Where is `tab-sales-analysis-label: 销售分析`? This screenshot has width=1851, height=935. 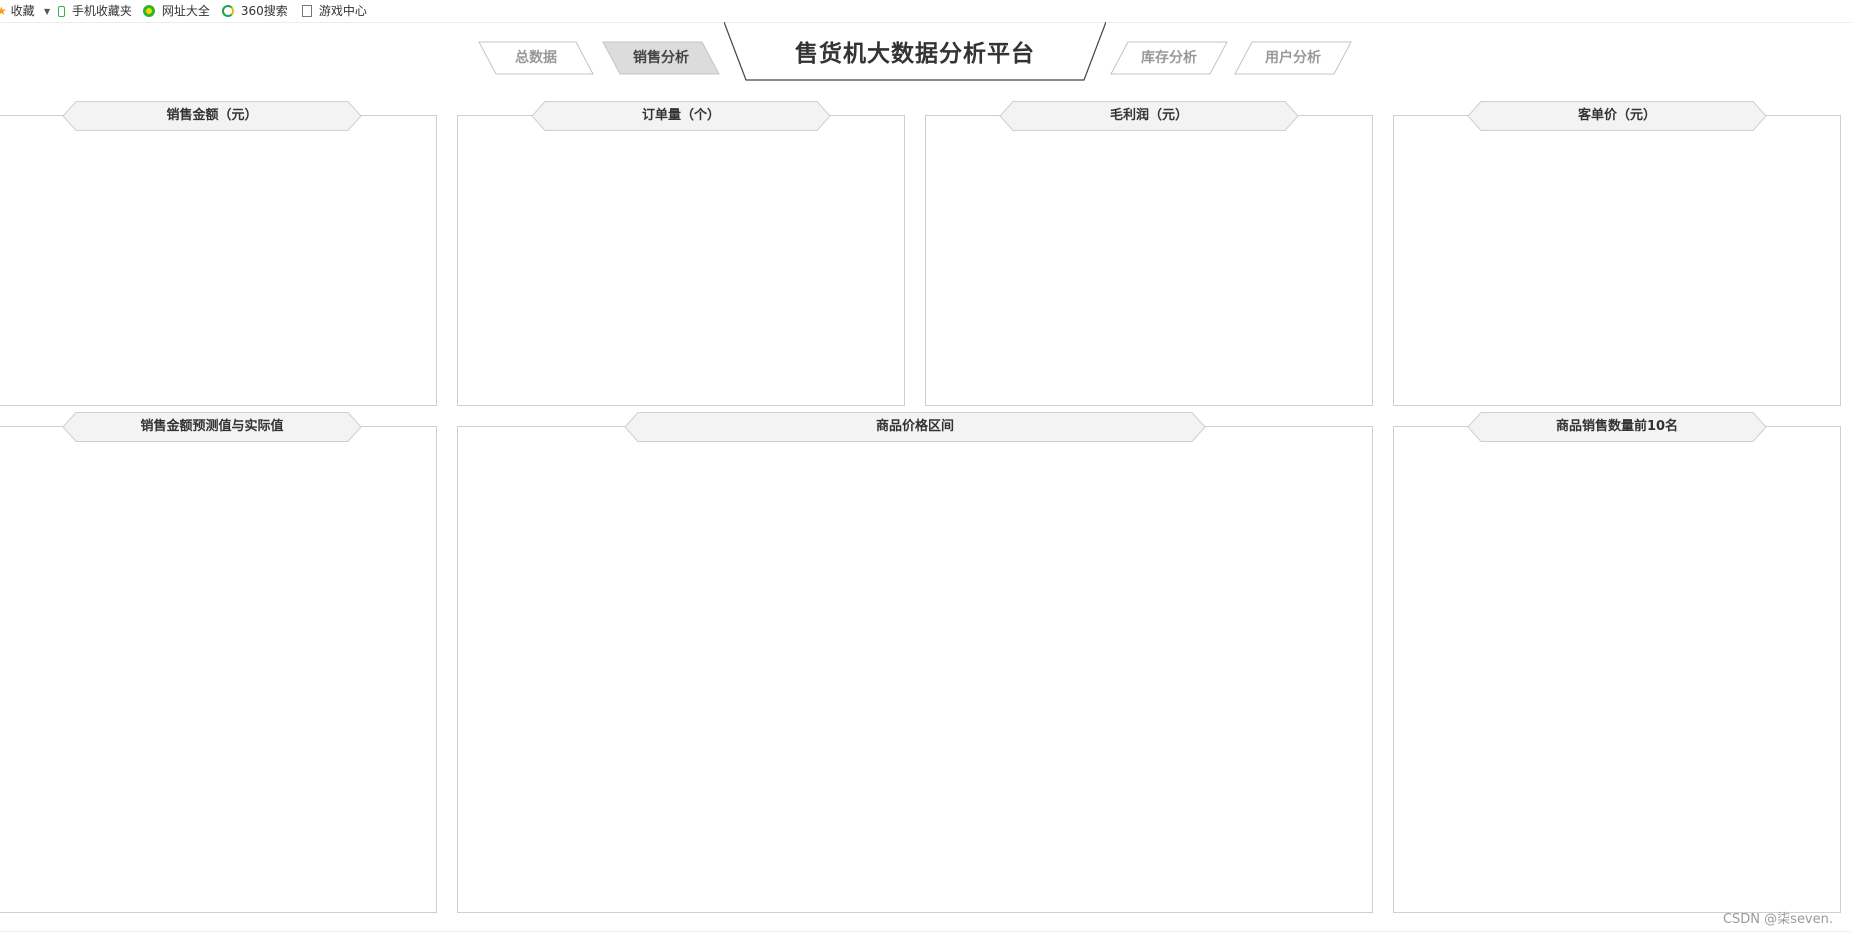
tab-sales-analysis-label: 销售分析 is located at coordinates (661, 58).